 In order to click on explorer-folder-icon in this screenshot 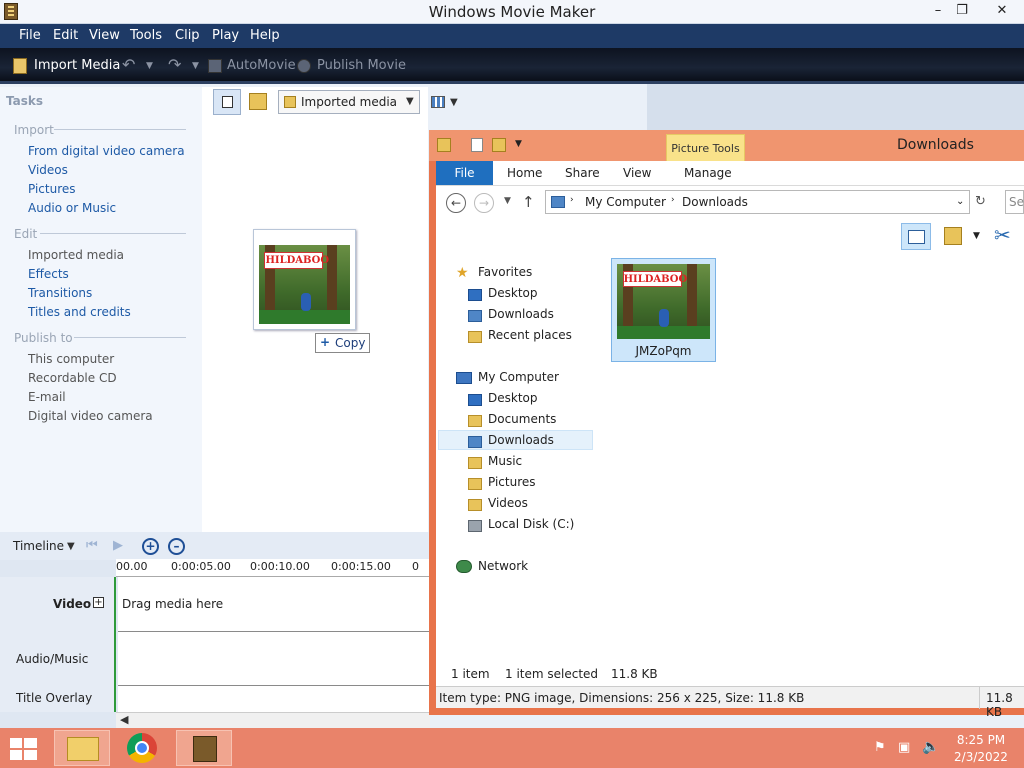, I will do `click(444, 145)`.